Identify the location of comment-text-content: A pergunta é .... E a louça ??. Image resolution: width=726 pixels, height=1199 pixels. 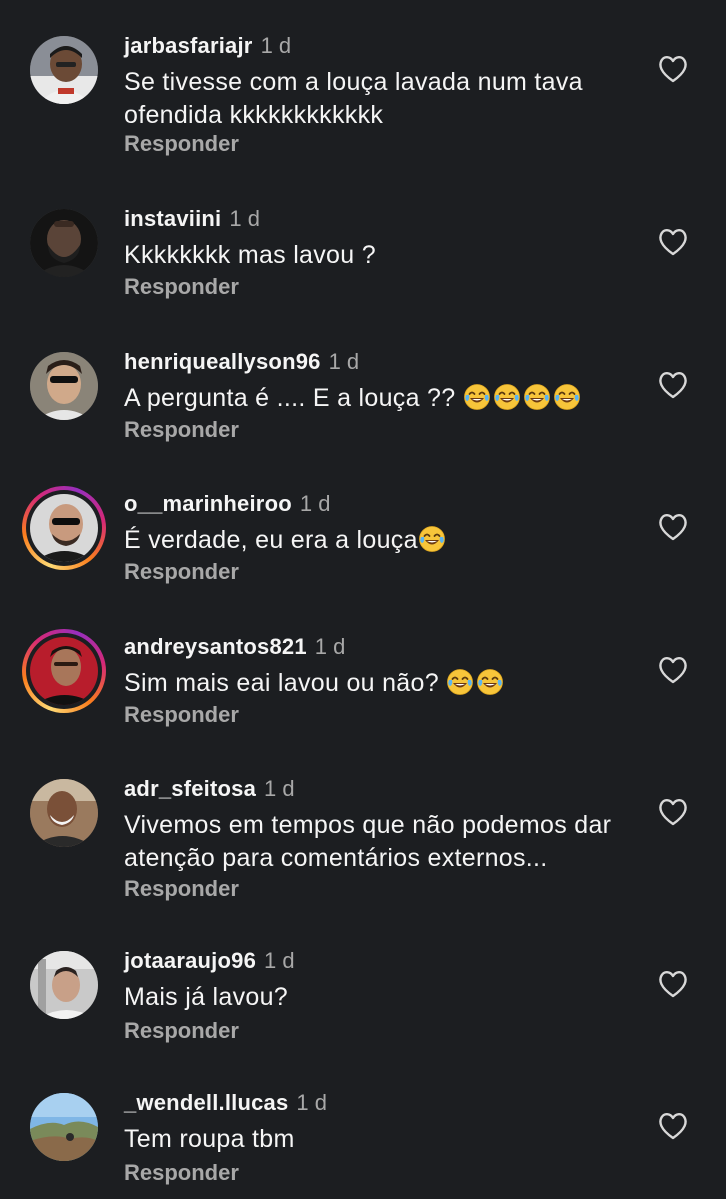
(293, 398).